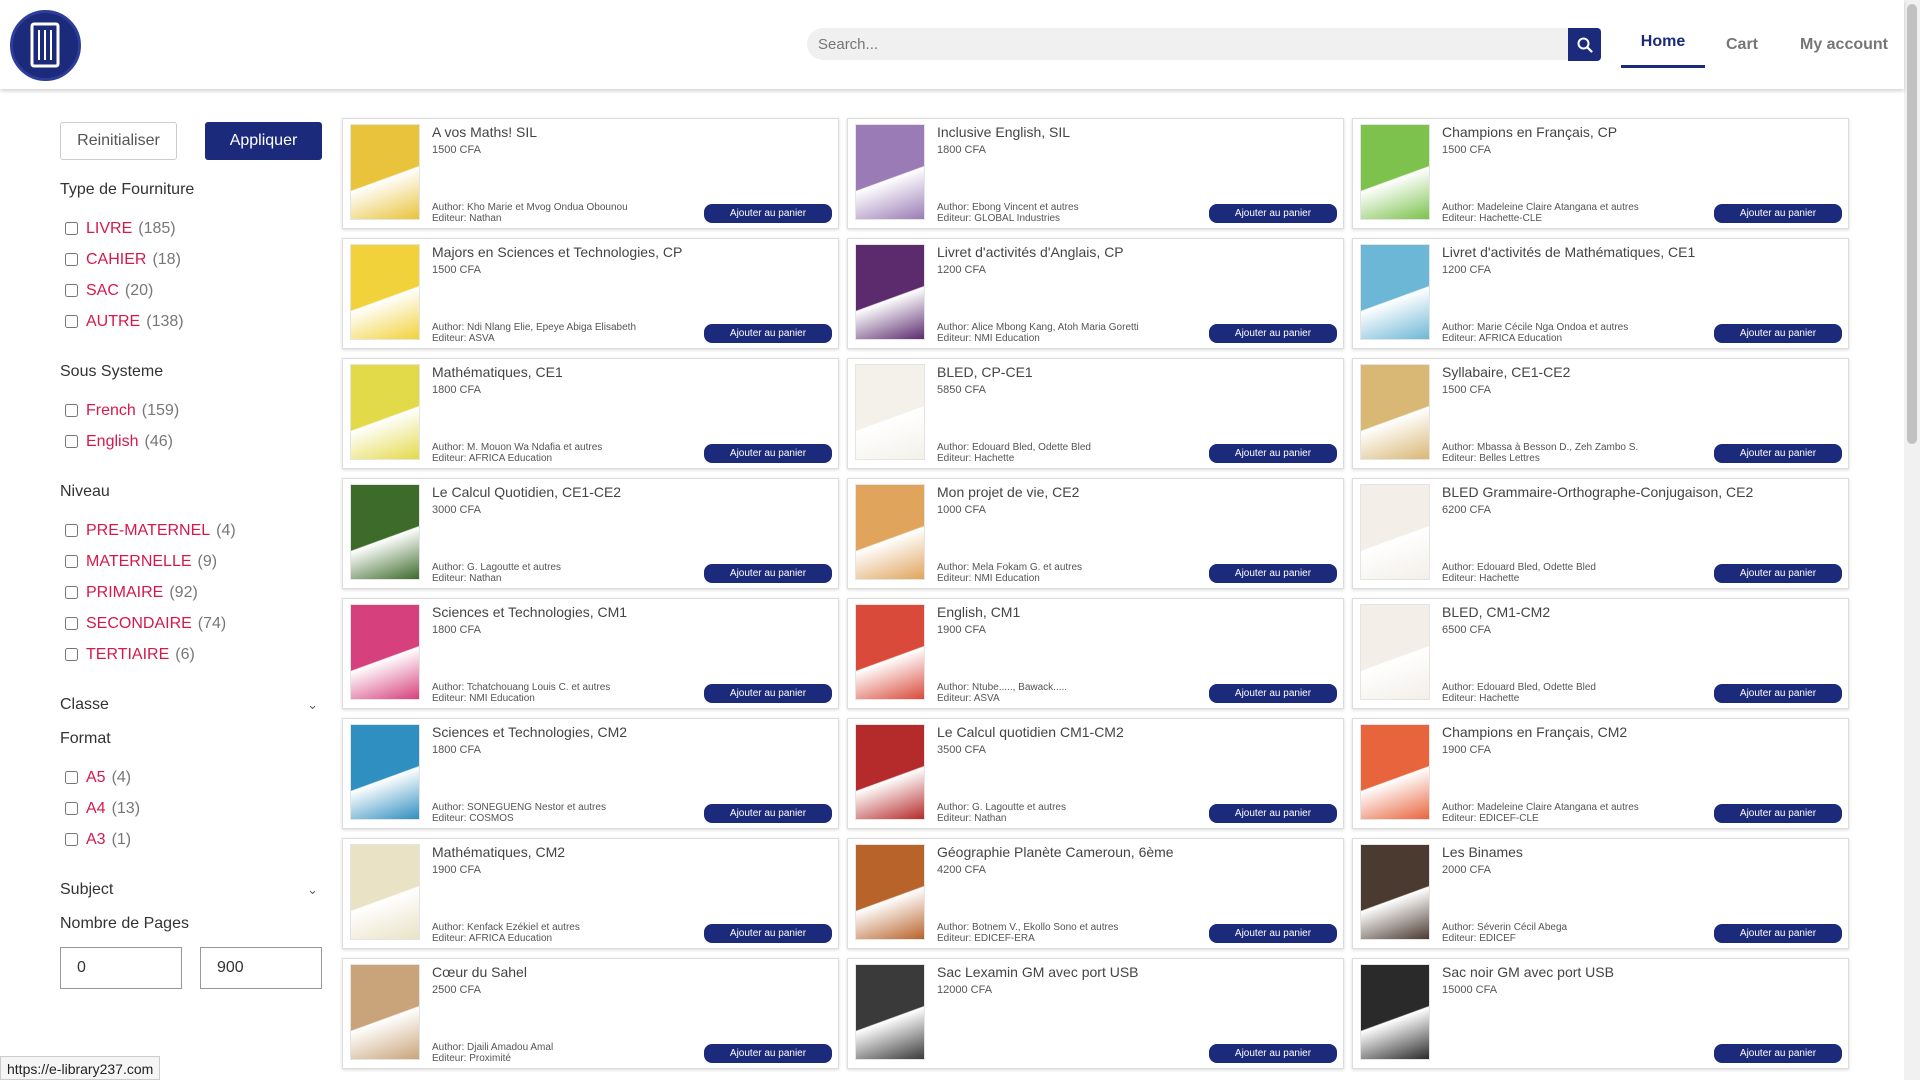 Image resolution: width=1920 pixels, height=1080 pixels. Describe the element at coordinates (191, 228) in the screenshot. I see `filter-item-livre: LIVRE (185)` at that location.